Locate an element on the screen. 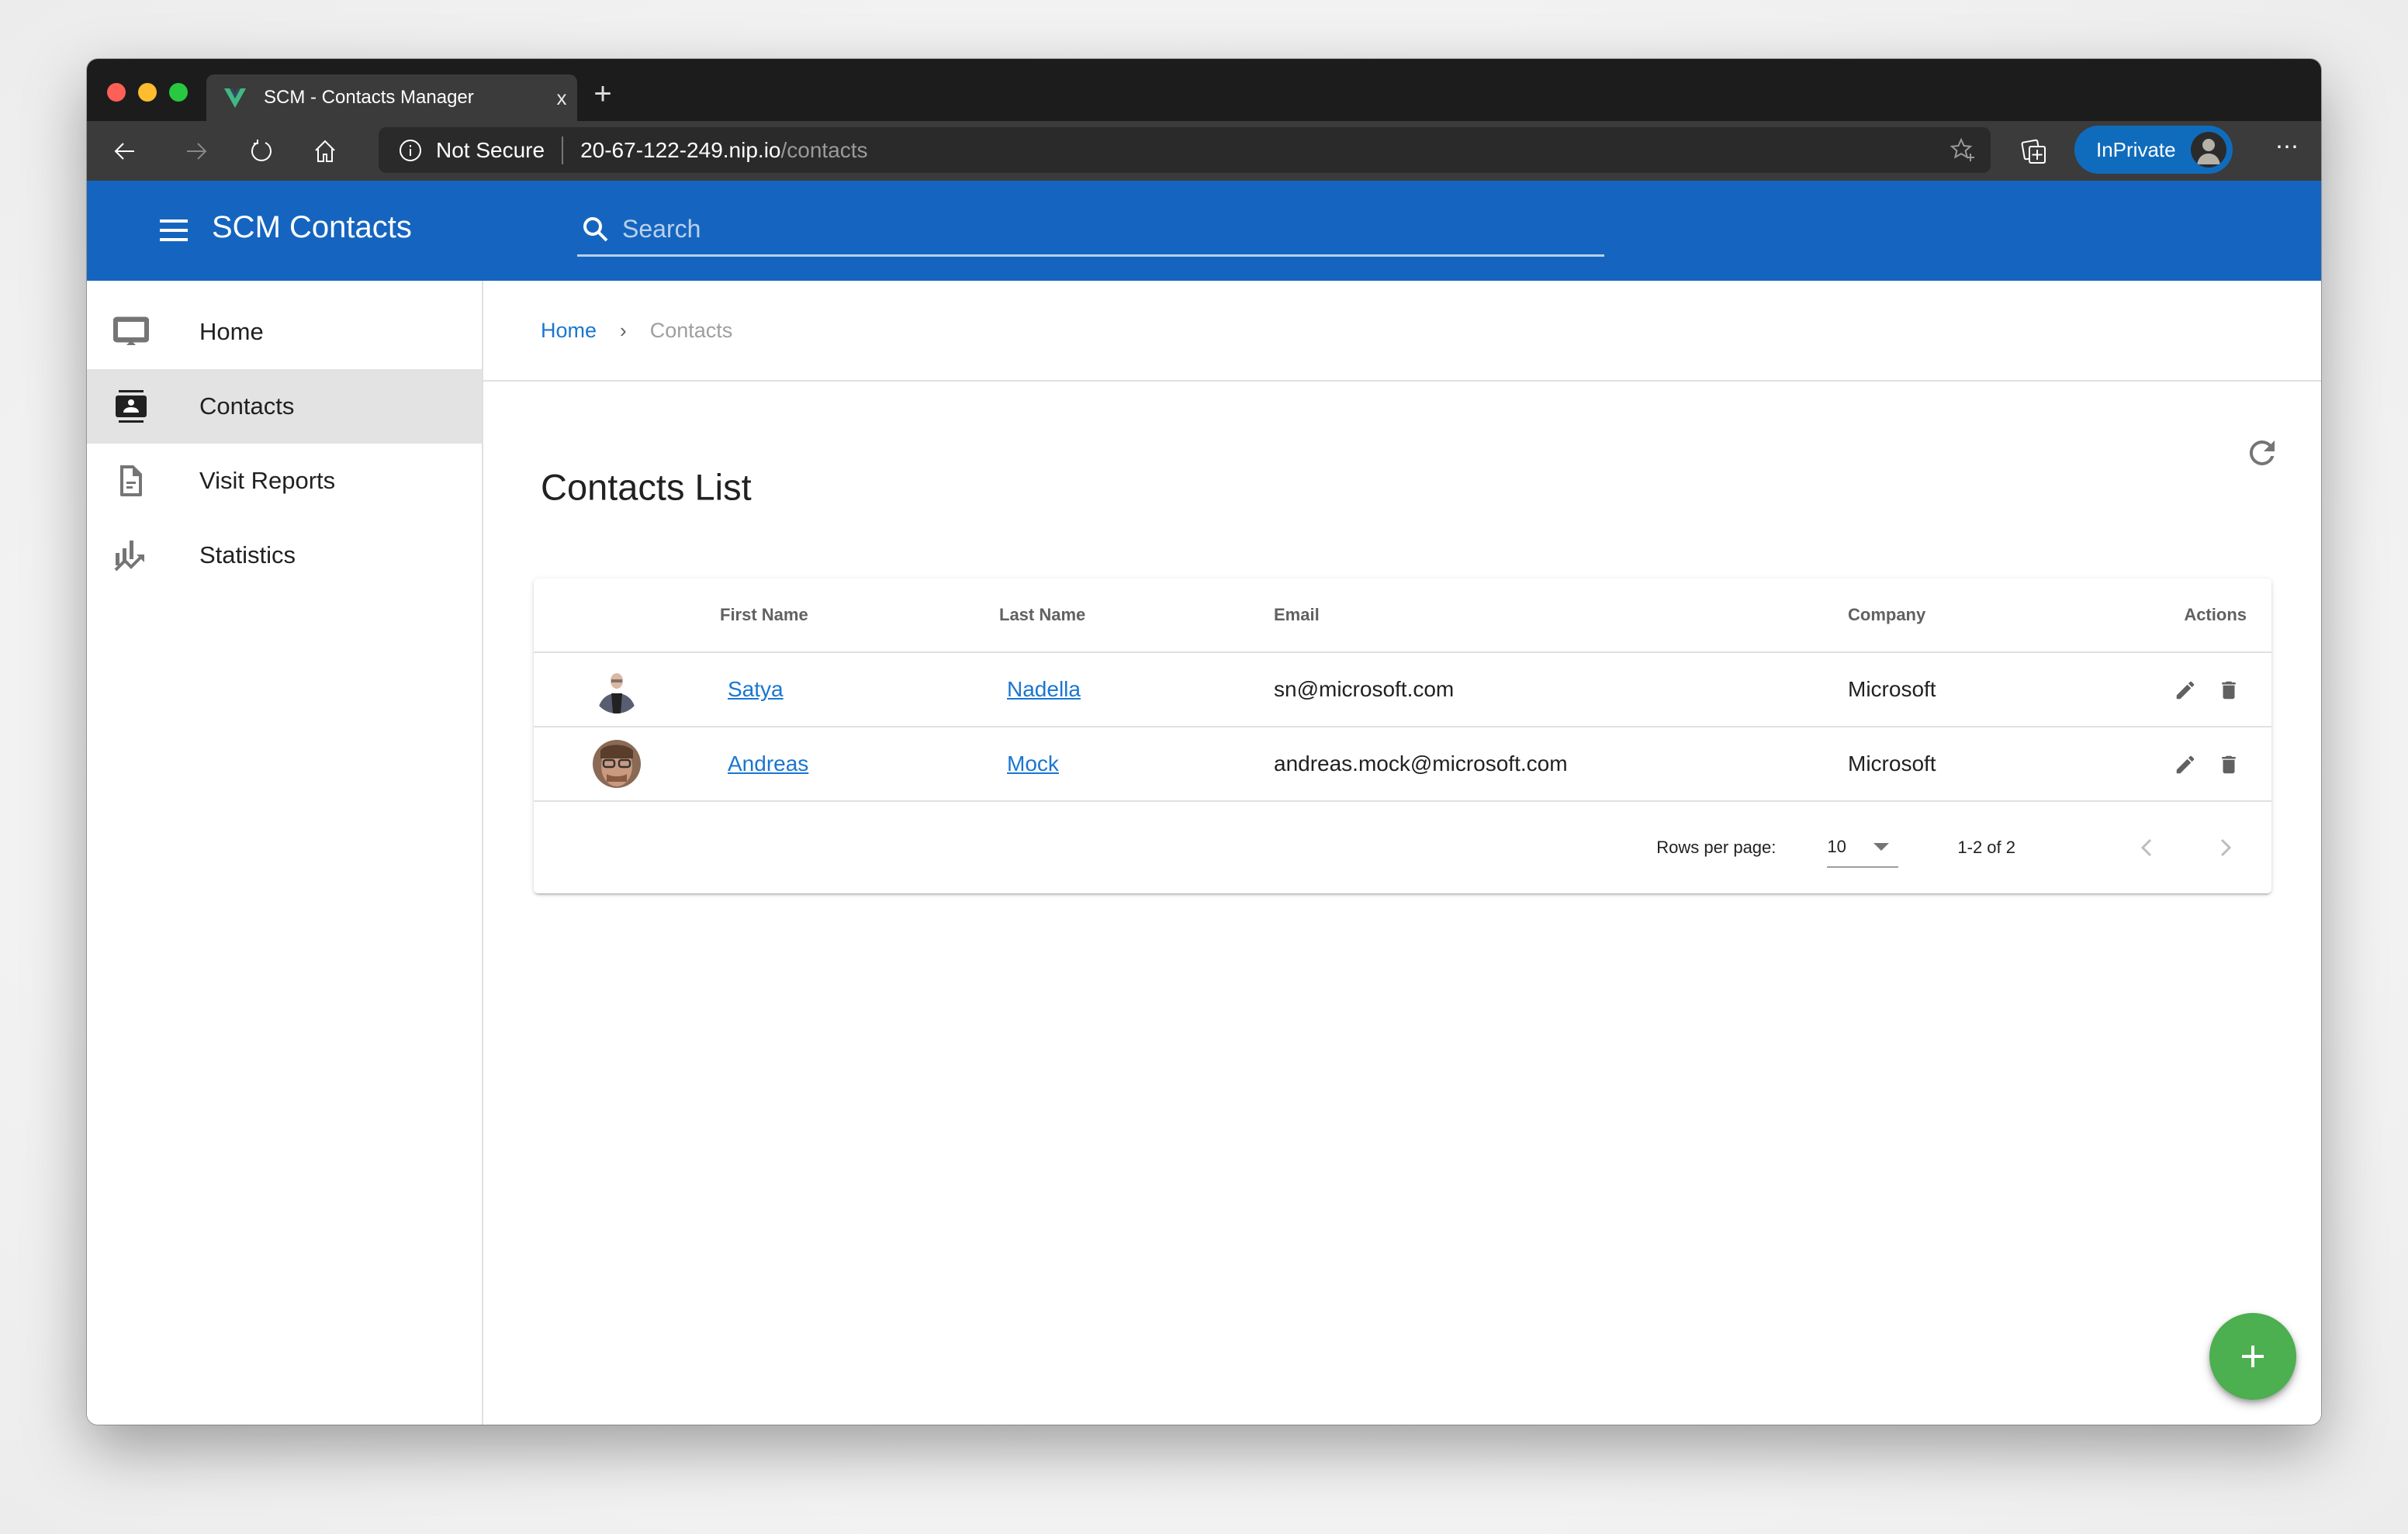 This screenshot has width=2408, height=1534. app-bar: SCM Contacts is located at coordinates (1204, 231).